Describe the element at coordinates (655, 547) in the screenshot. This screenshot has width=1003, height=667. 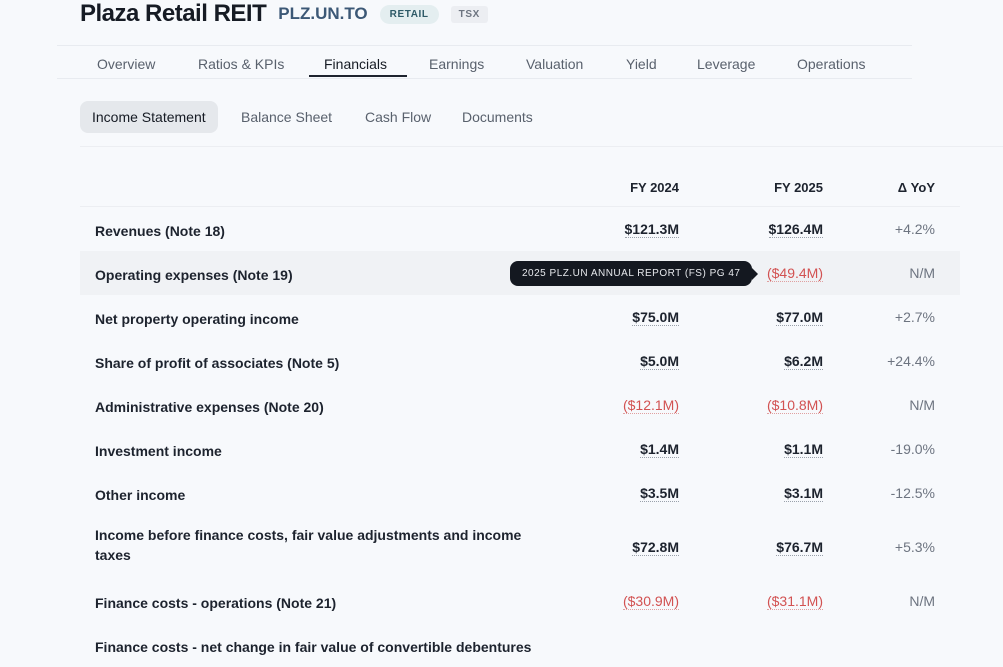
I see `value-fy2024: $72.8M` at that location.